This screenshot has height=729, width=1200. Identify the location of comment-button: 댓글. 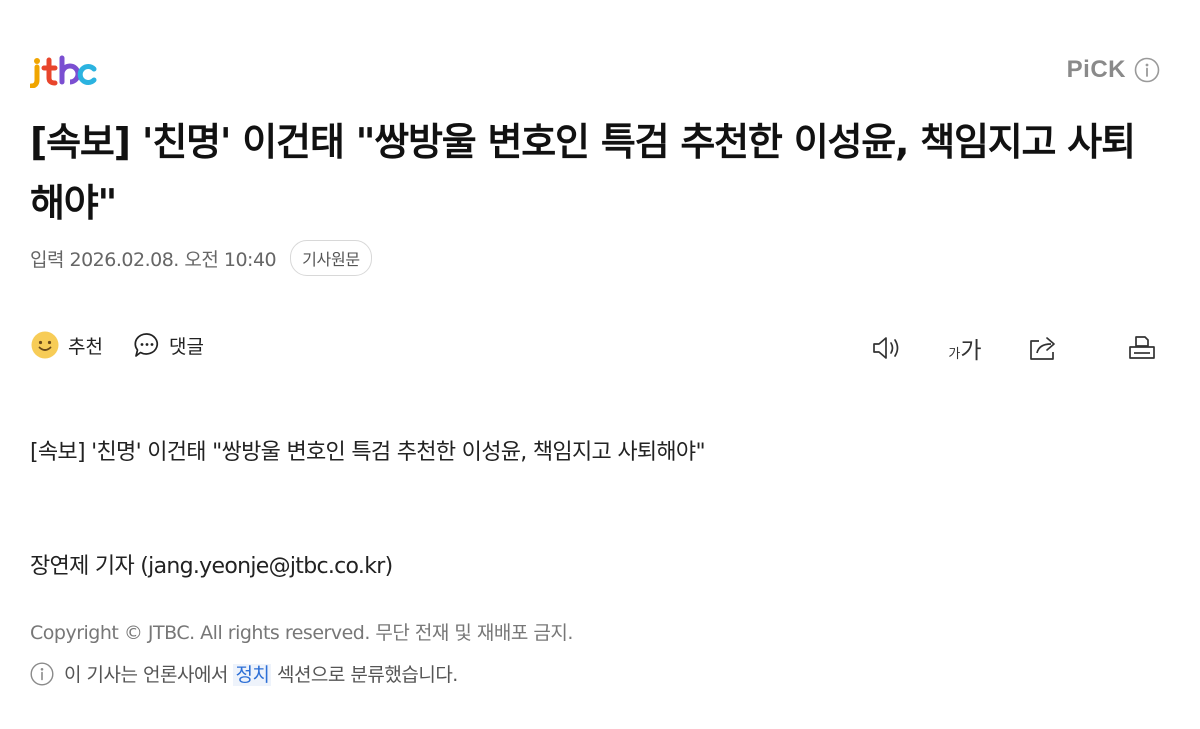
(168, 345).